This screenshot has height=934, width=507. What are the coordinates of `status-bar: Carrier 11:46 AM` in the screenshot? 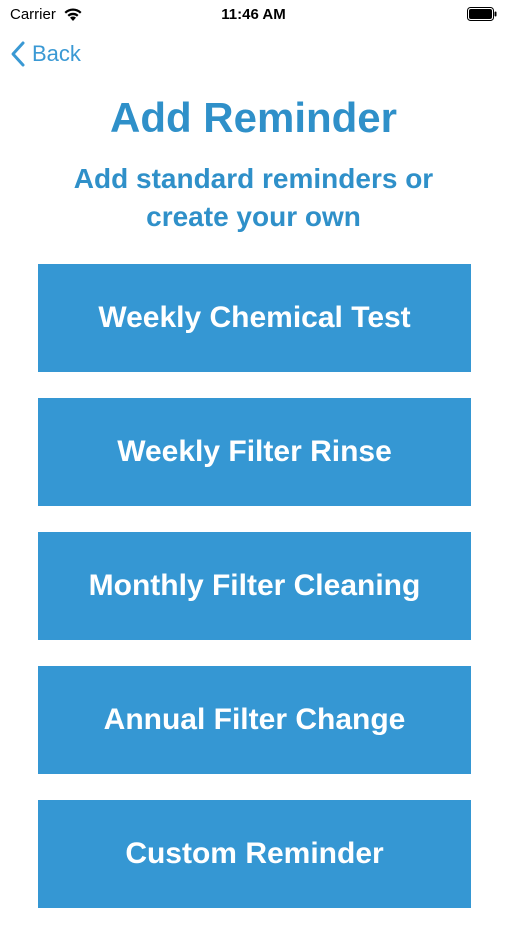 It's located at (253, 15).